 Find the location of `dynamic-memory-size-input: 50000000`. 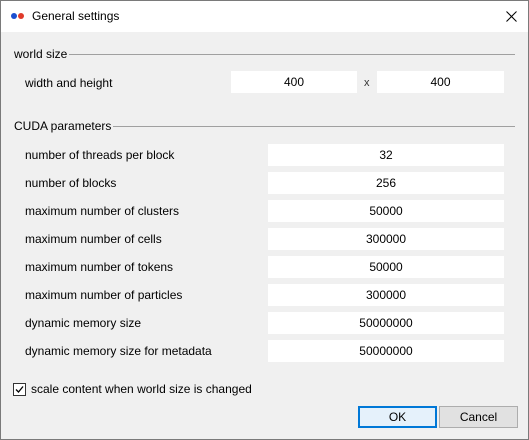

dynamic-memory-size-input: 50000000 is located at coordinates (386, 323).